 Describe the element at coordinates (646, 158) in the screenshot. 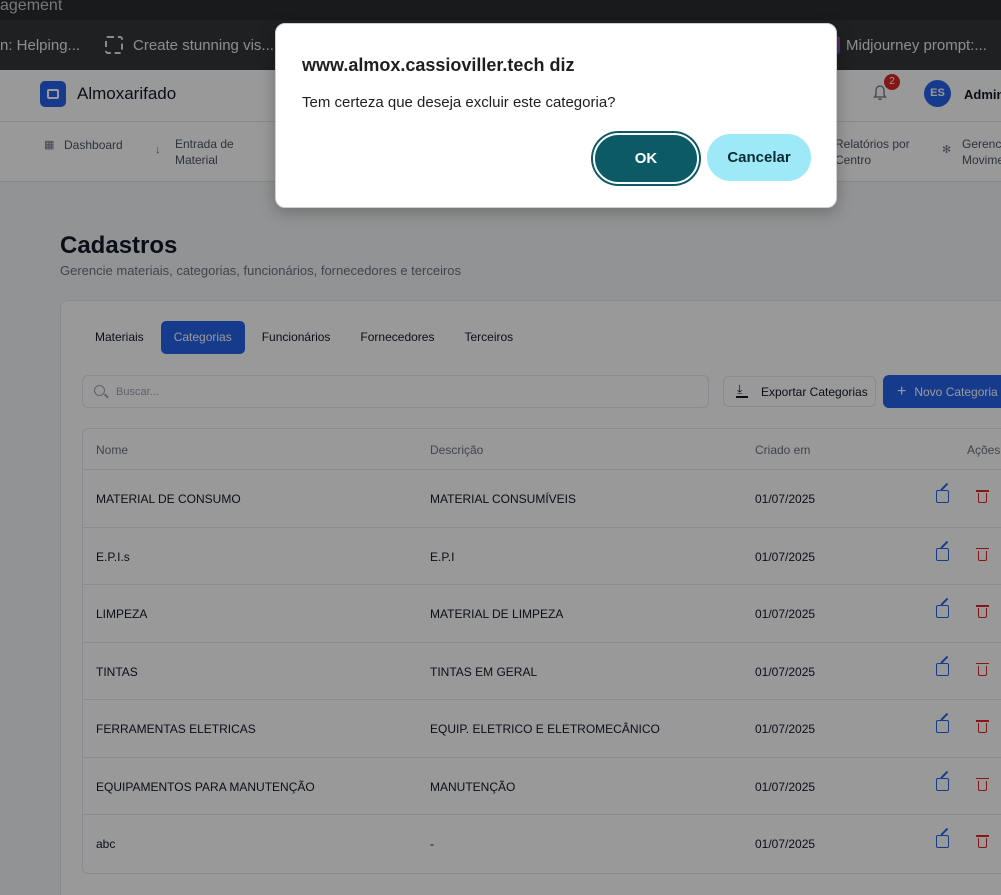

I see `ok-button: OK` at that location.